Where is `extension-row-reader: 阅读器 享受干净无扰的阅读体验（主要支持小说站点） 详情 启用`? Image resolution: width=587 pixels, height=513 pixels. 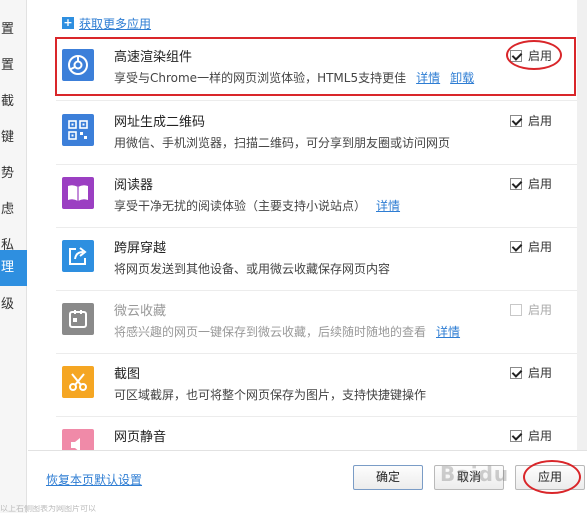 extension-row-reader: 阅读器 享受干净无扰的阅读体验（主要支持小说站点） 详情 启用 is located at coordinates (321, 197).